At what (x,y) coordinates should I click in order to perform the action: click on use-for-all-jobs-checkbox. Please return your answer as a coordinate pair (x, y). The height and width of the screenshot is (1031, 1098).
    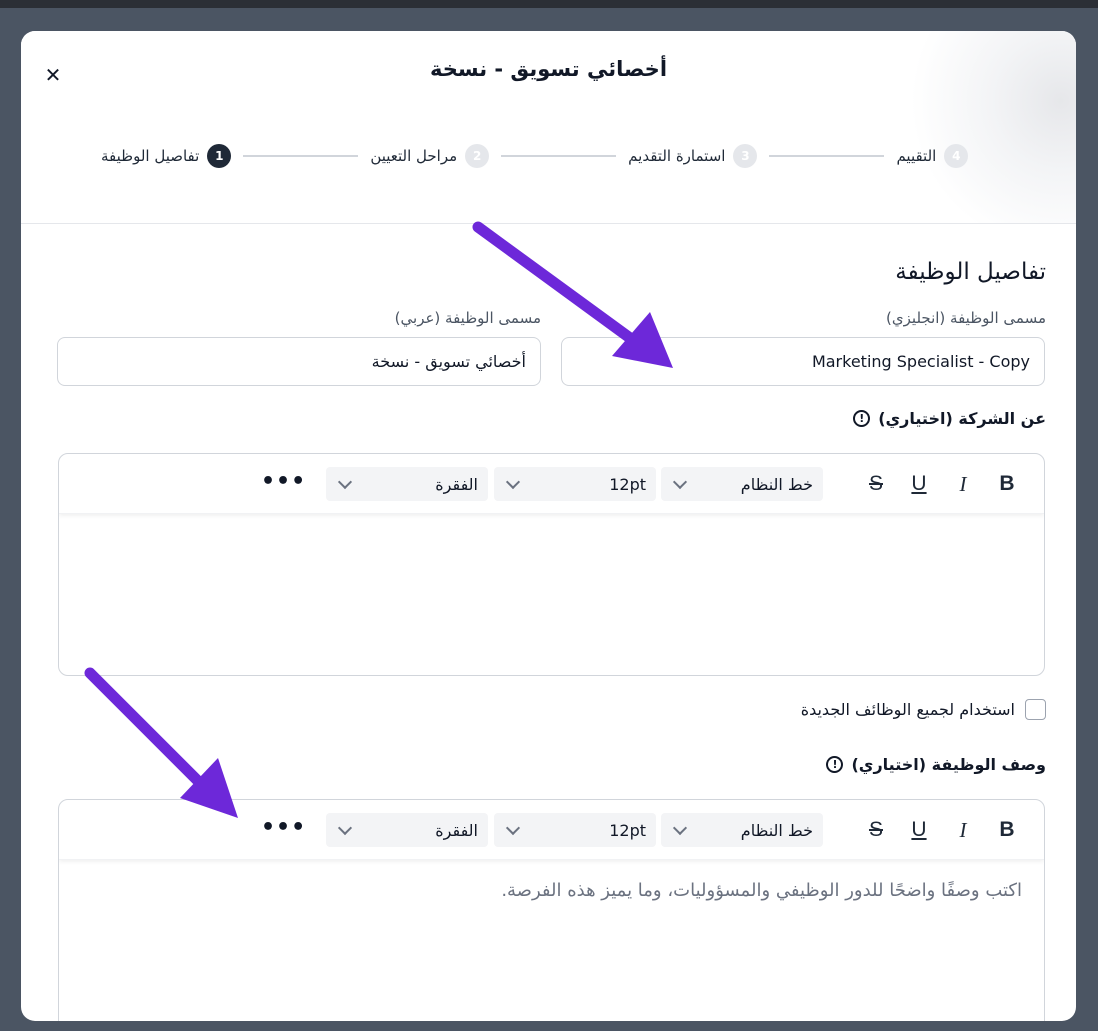
    Looking at the image, I should click on (1035, 709).